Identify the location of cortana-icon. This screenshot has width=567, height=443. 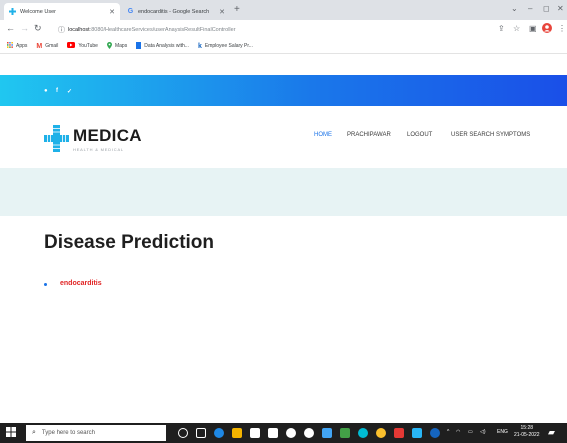
(183, 433).